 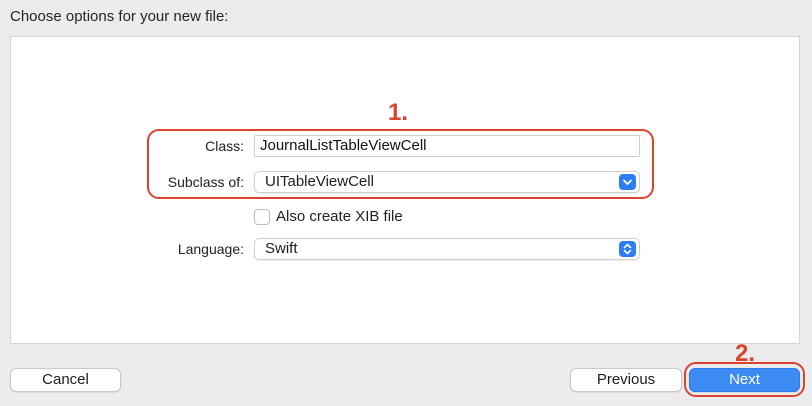 I want to click on language-label: Language:, so click(x=210, y=249).